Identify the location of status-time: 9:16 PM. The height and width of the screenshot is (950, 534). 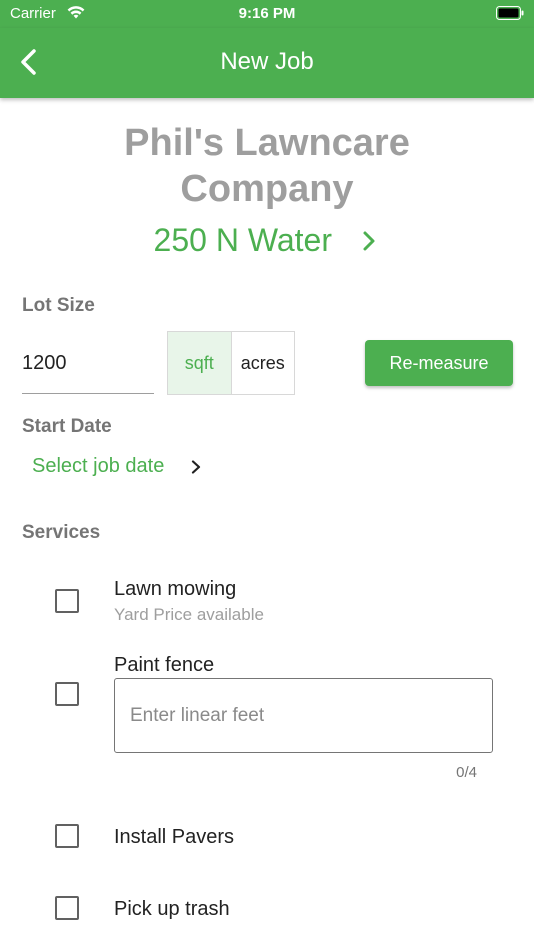
(267, 13).